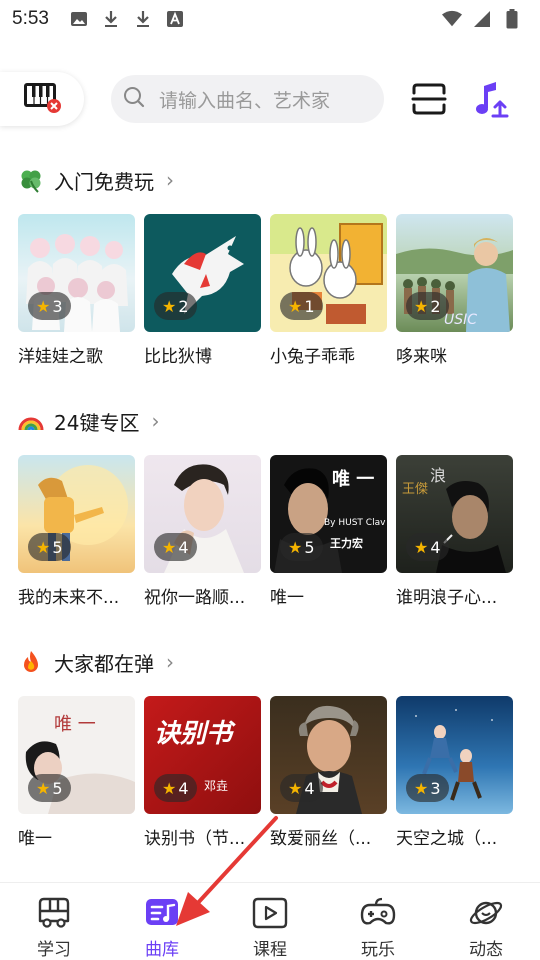  I want to click on cover-title-text: 诀别书, so click(195, 734).